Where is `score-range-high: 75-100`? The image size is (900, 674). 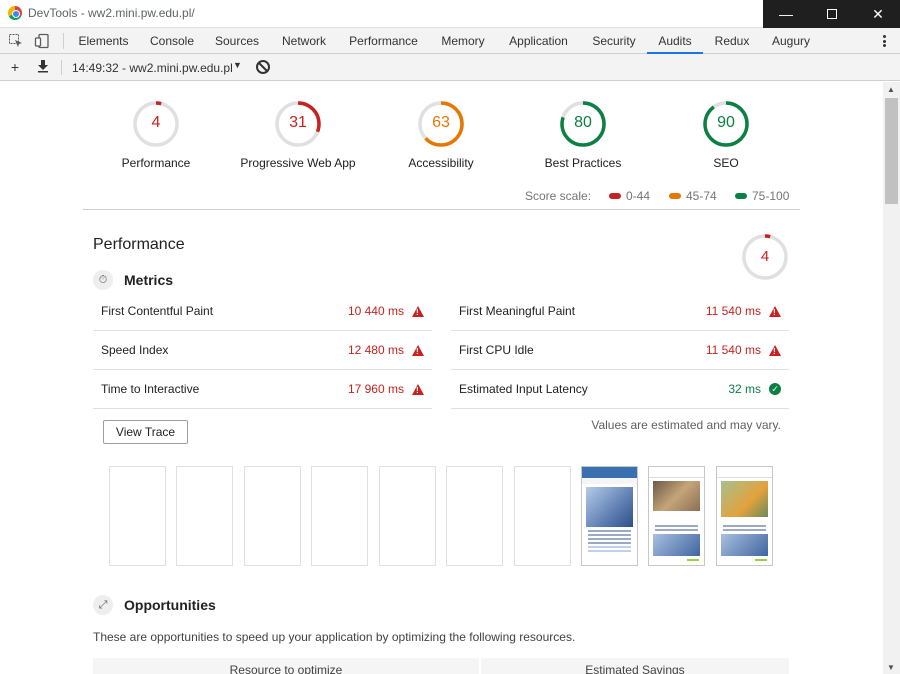 score-range-high: 75-100 is located at coordinates (762, 196).